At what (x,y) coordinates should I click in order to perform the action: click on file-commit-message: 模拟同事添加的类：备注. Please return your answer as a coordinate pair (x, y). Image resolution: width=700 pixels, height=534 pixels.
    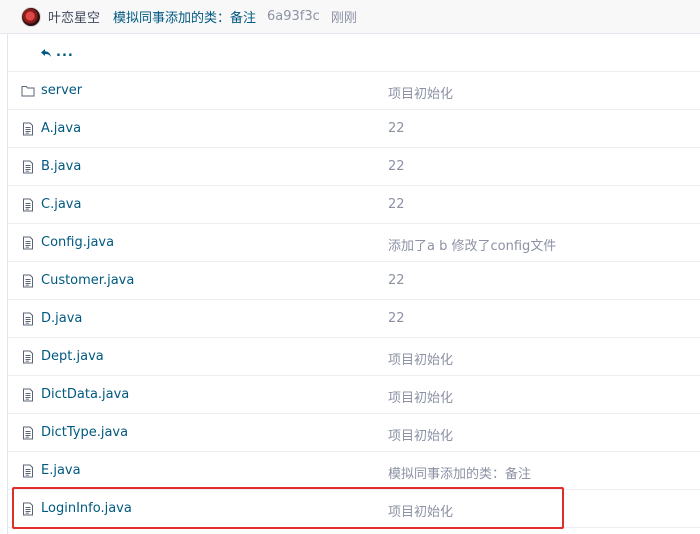
    Looking at the image, I should click on (459, 472).